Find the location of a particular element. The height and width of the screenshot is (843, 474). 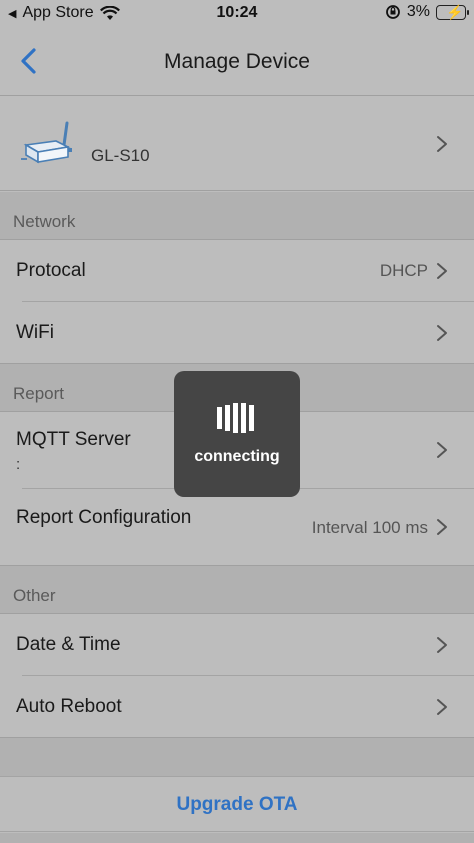

row-report-configuration: Report Configuration Interval 100 ms is located at coordinates (237, 527).